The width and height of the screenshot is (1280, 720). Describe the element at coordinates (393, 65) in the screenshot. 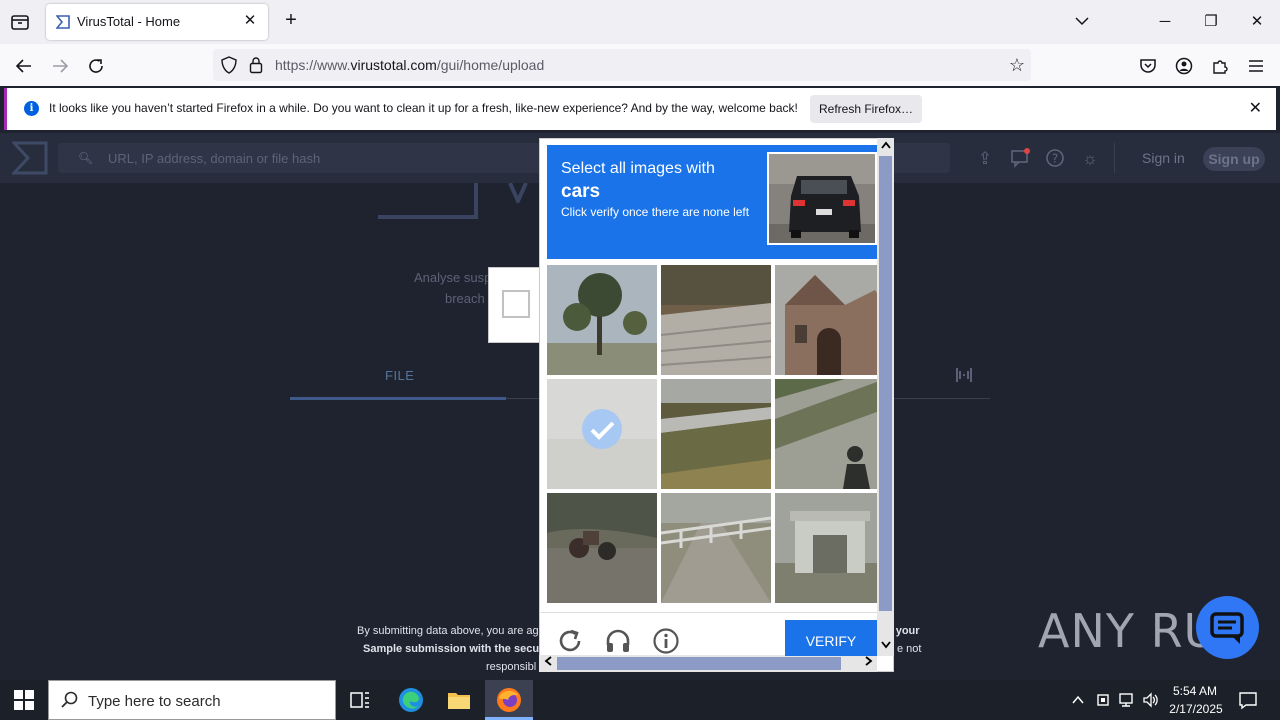

I see `url-domain: virustotal.com` at that location.